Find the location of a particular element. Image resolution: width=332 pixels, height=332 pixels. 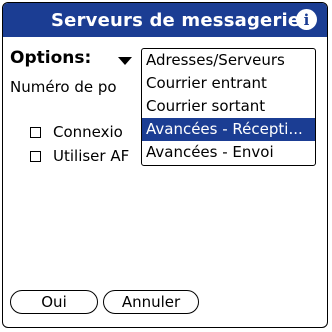

menu-item-incoming-mail: Courrier entrant is located at coordinates (228, 83).